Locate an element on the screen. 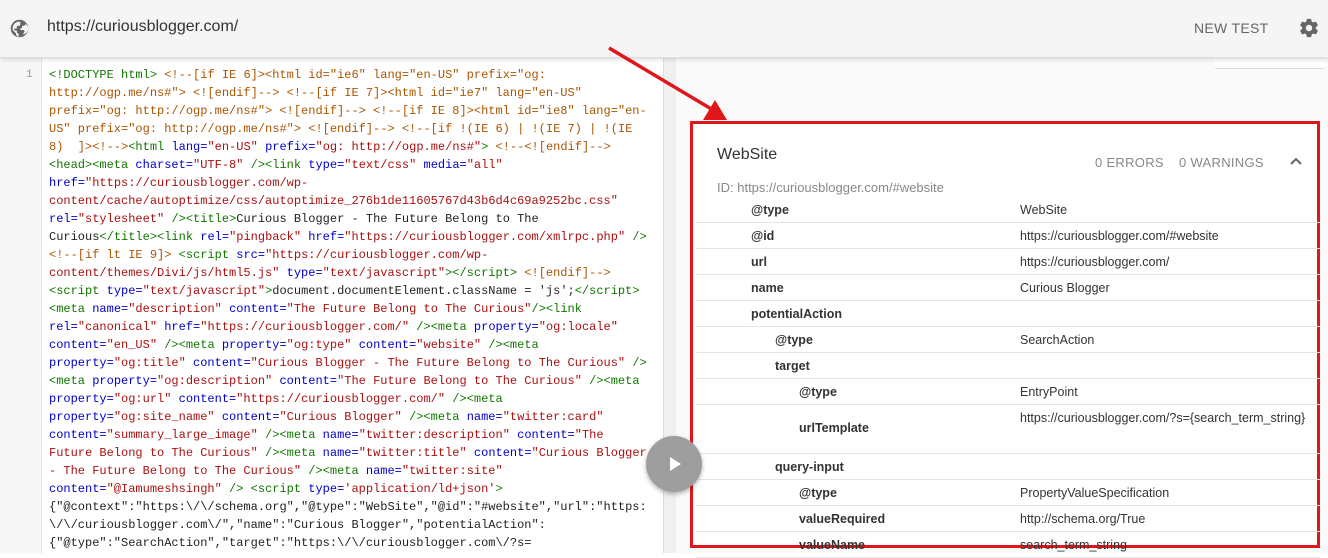  play-icon is located at coordinates (675, 464).